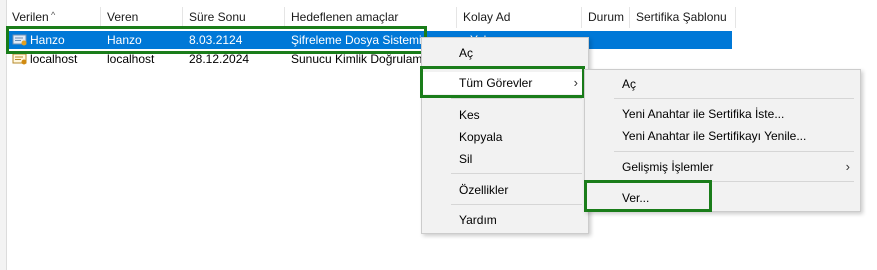  What do you see at coordinates (54, 40) in the screenshot?
I see `cell-issued-to: Hanzo` at bounding box center [54, 40].